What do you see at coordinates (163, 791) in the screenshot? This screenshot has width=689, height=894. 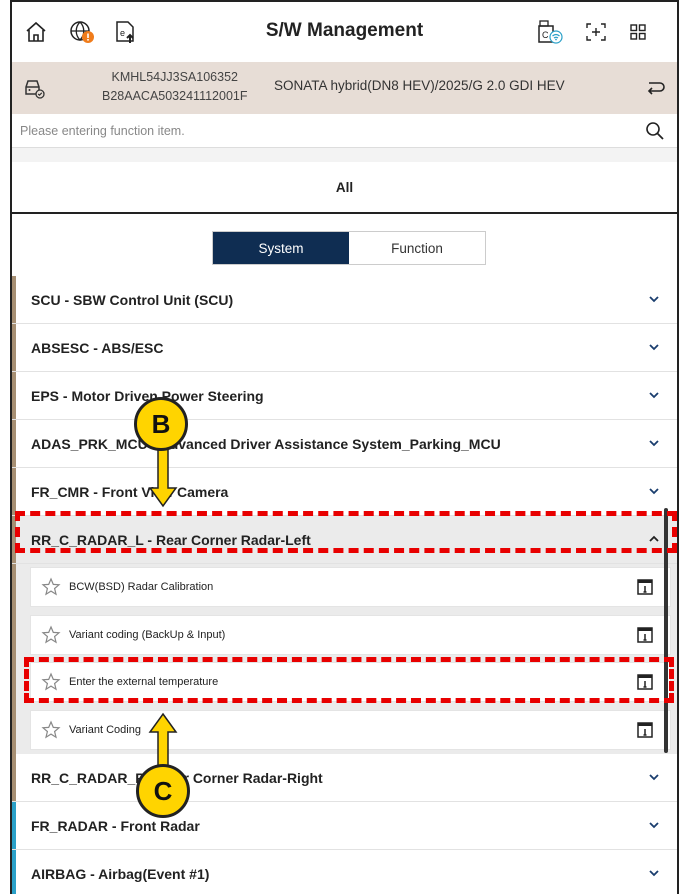 I see `callout-c: C` at bounding box center [163, 791].